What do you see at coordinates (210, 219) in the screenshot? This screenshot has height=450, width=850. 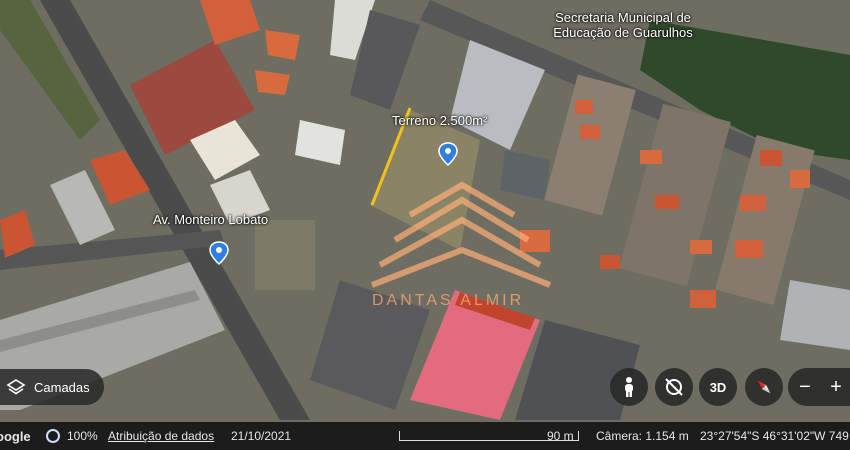 I see `street-label: Av. Monteiro Lobato` at bounding box center [210, 219].